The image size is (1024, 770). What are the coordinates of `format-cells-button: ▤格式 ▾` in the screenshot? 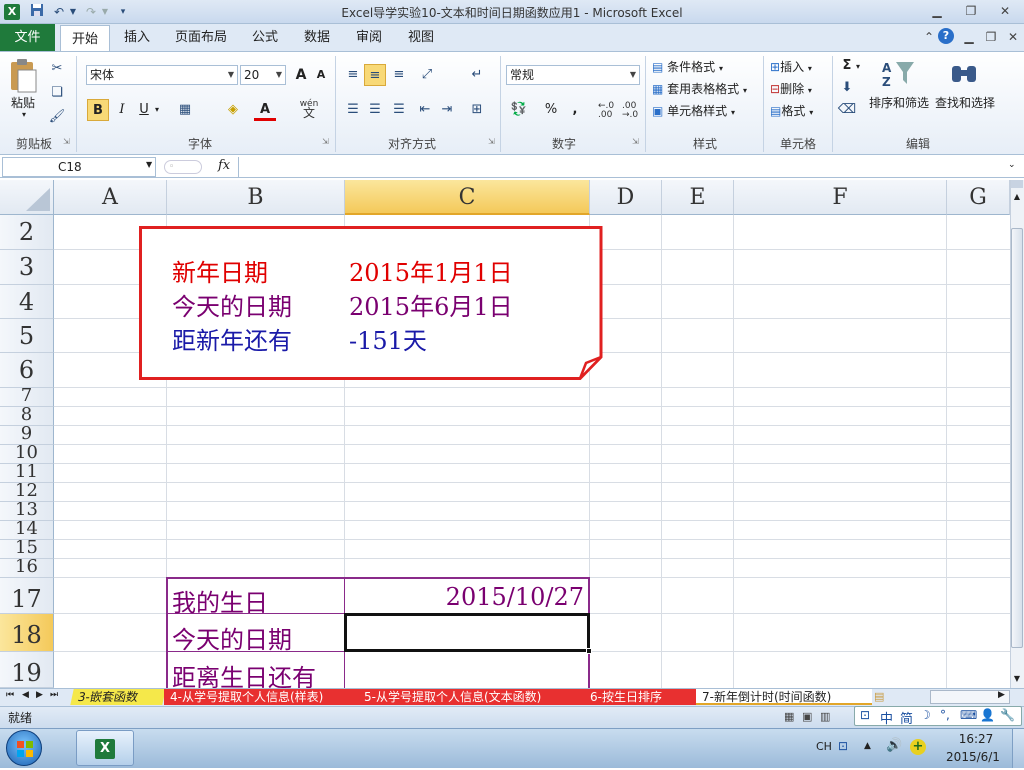 It's located at (800, 111).